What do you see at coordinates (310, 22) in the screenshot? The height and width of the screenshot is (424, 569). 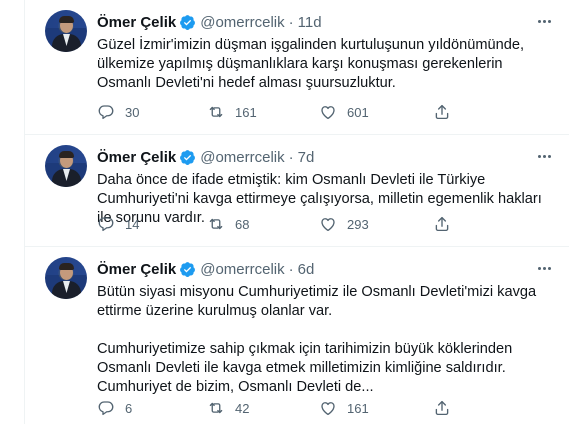 I see `tweet-timestamp: 11d` at bounding box center [310, 22].